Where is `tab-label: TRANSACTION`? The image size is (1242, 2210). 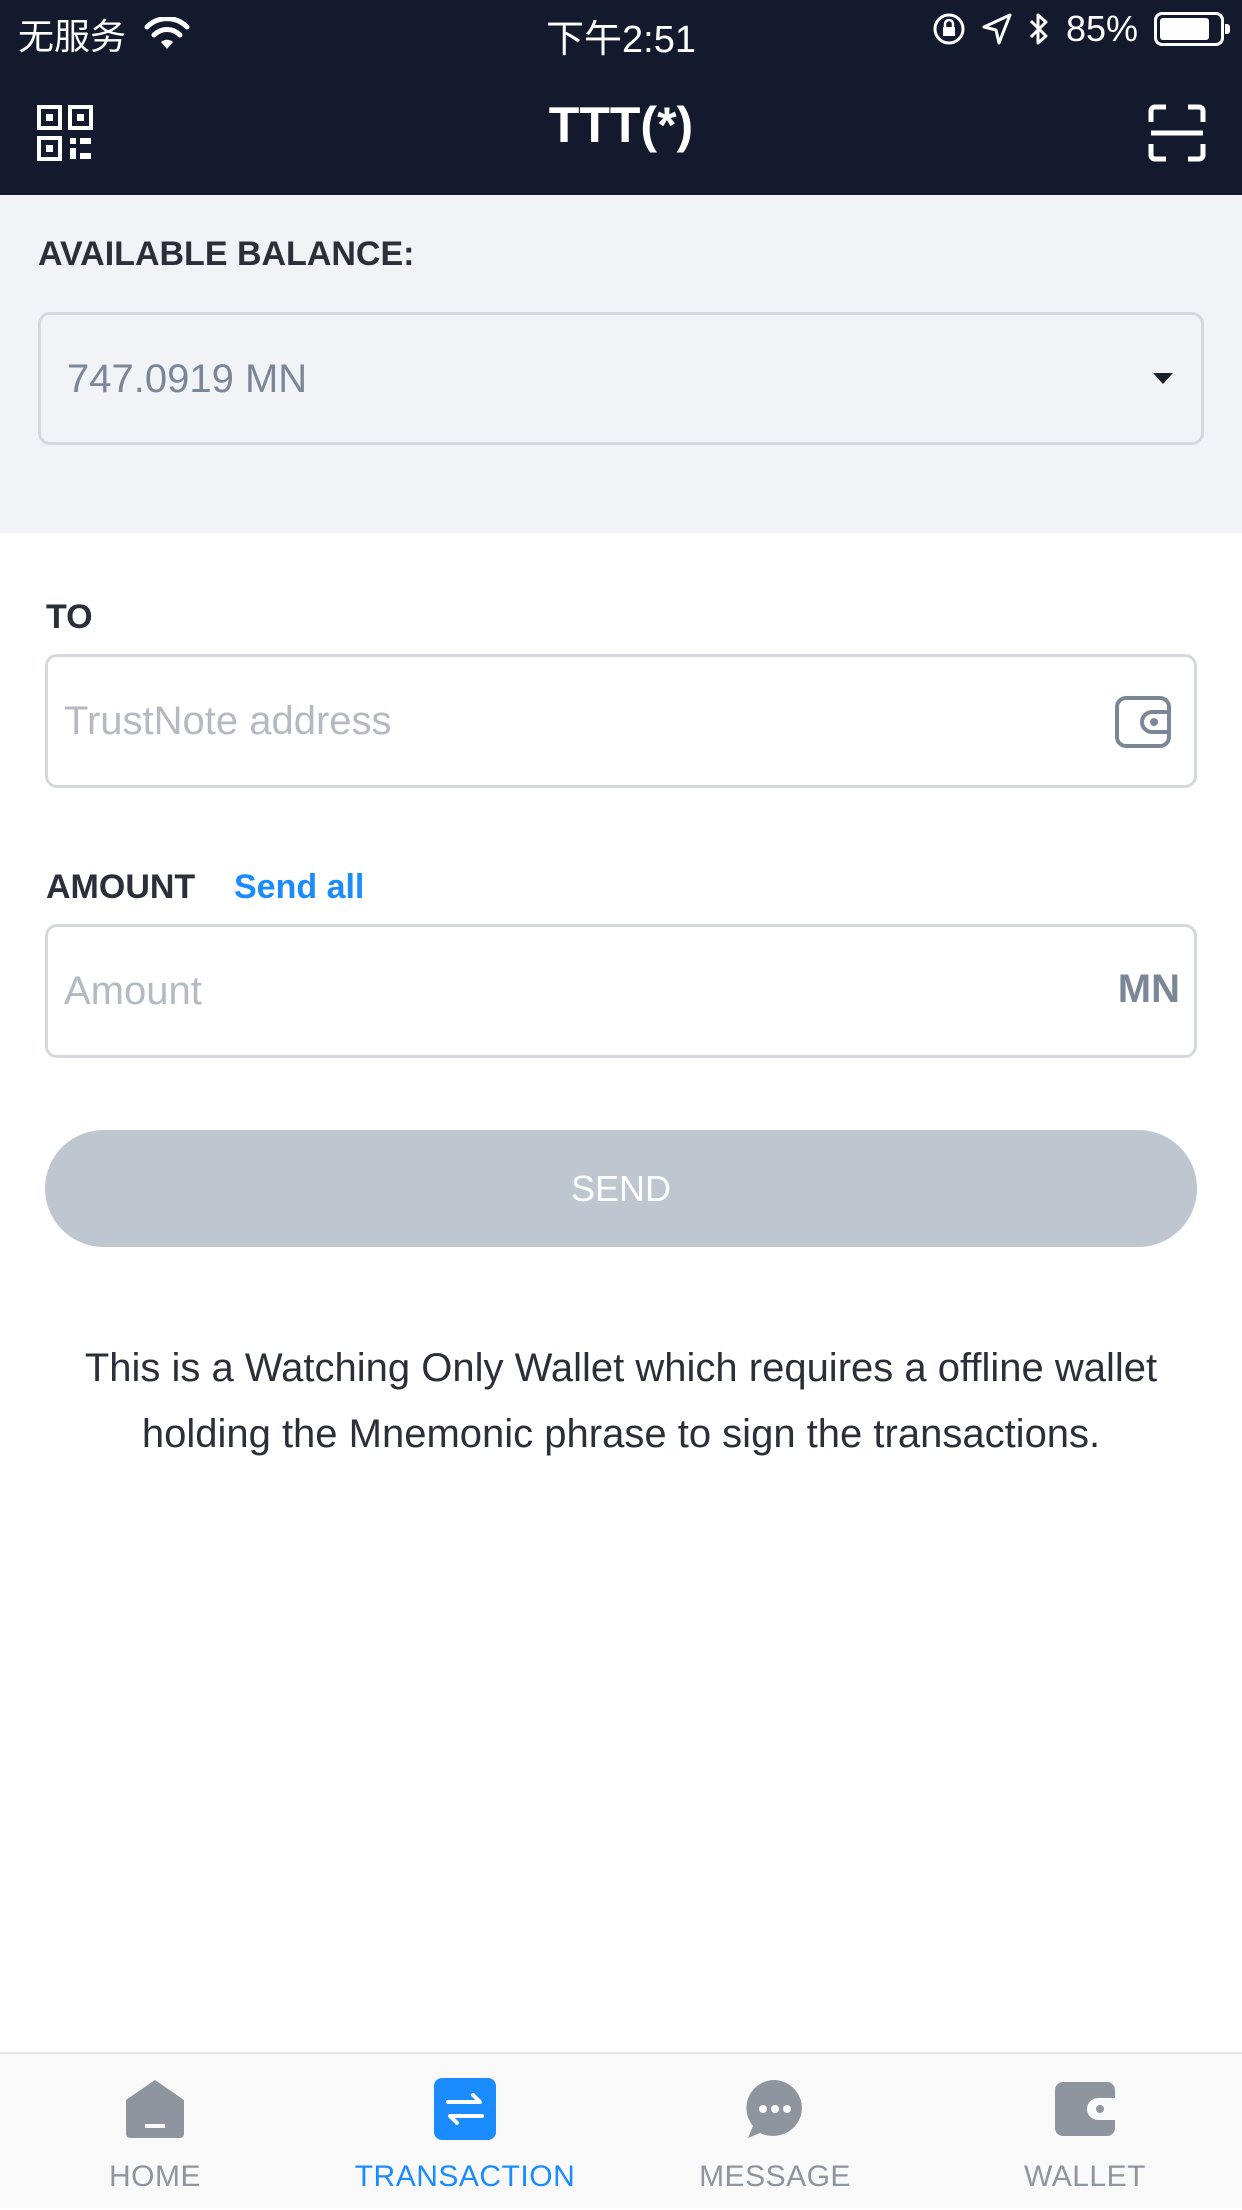 tab-label: TRANSACTION is located at coordinates (465, 2176).